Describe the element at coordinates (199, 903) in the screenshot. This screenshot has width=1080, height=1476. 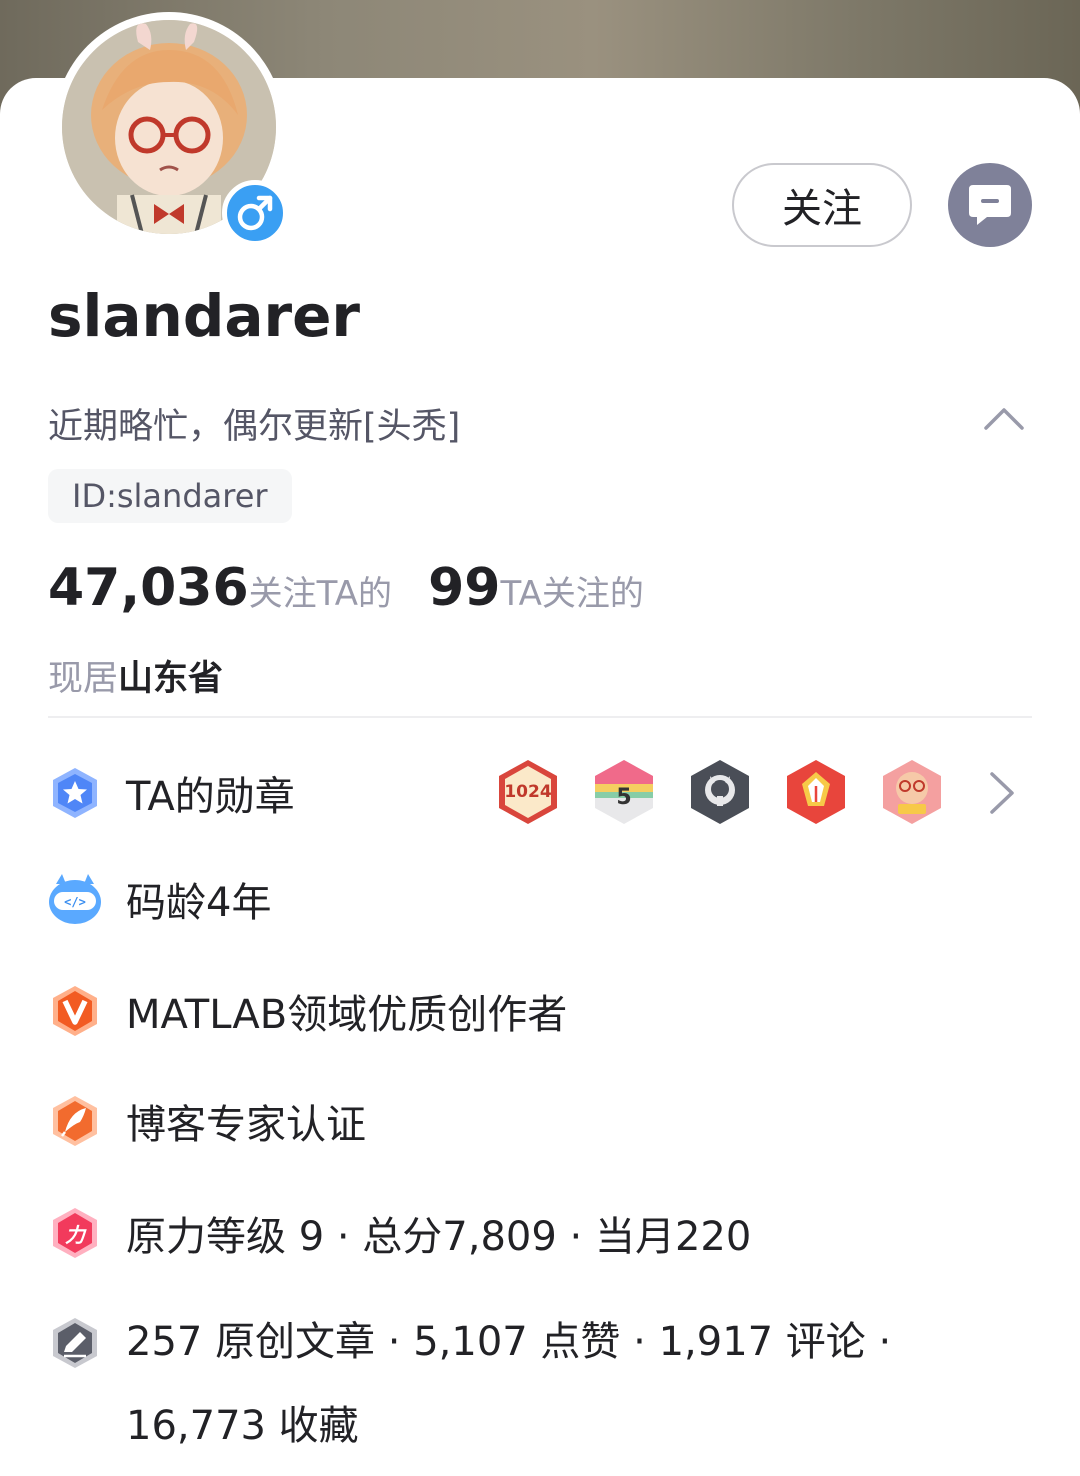
I see `code-age-label: 码龄4年` at that location.